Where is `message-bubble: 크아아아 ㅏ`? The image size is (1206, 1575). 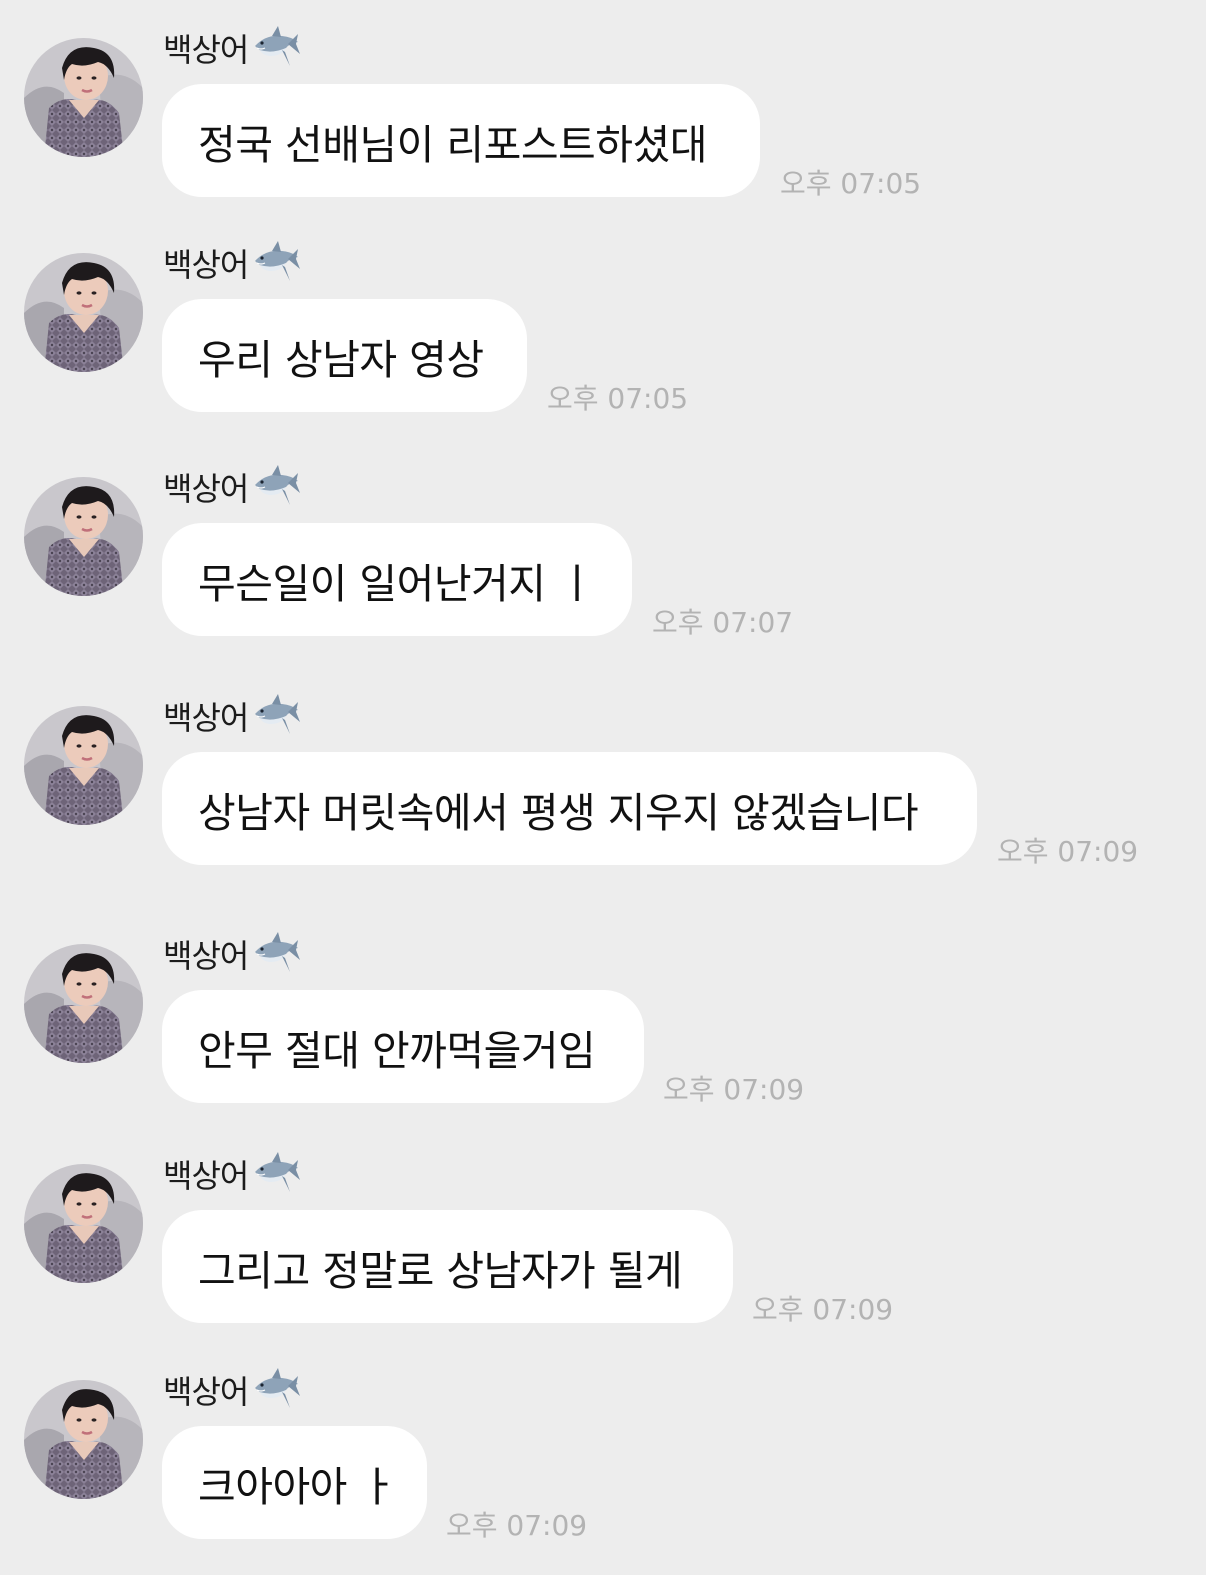 message-bubble: 크아아아 ㅏ is located at coordinates (294, 1482).